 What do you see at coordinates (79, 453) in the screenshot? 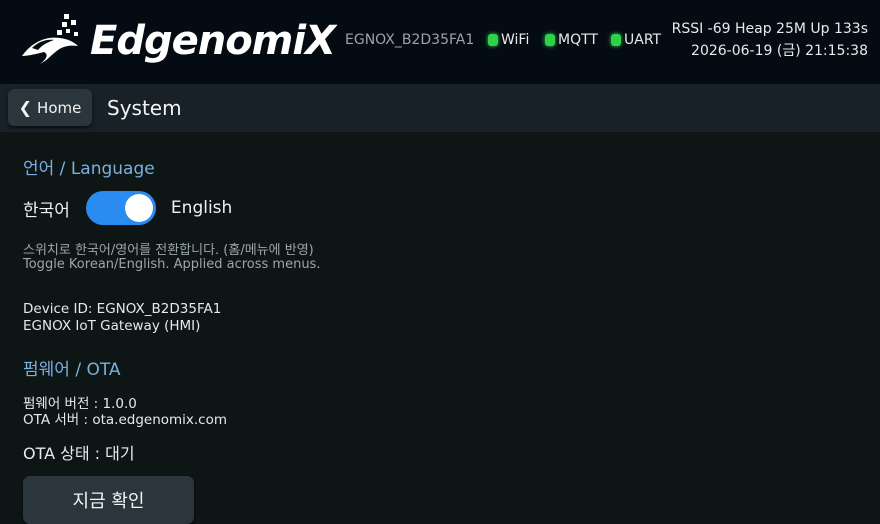
I see `ota-state: OTA 상태 : 대기` at bounding box center [79, 453].